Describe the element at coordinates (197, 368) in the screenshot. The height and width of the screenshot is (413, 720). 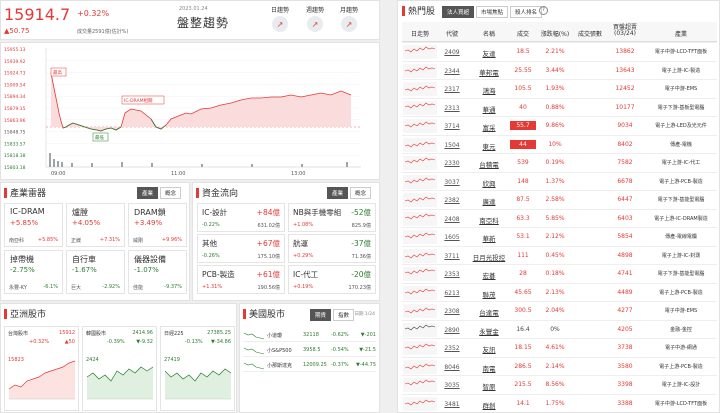
I see `asia-market-card: 日經225 27385.25 -0.13% ▼-34.86 27419` at that location.